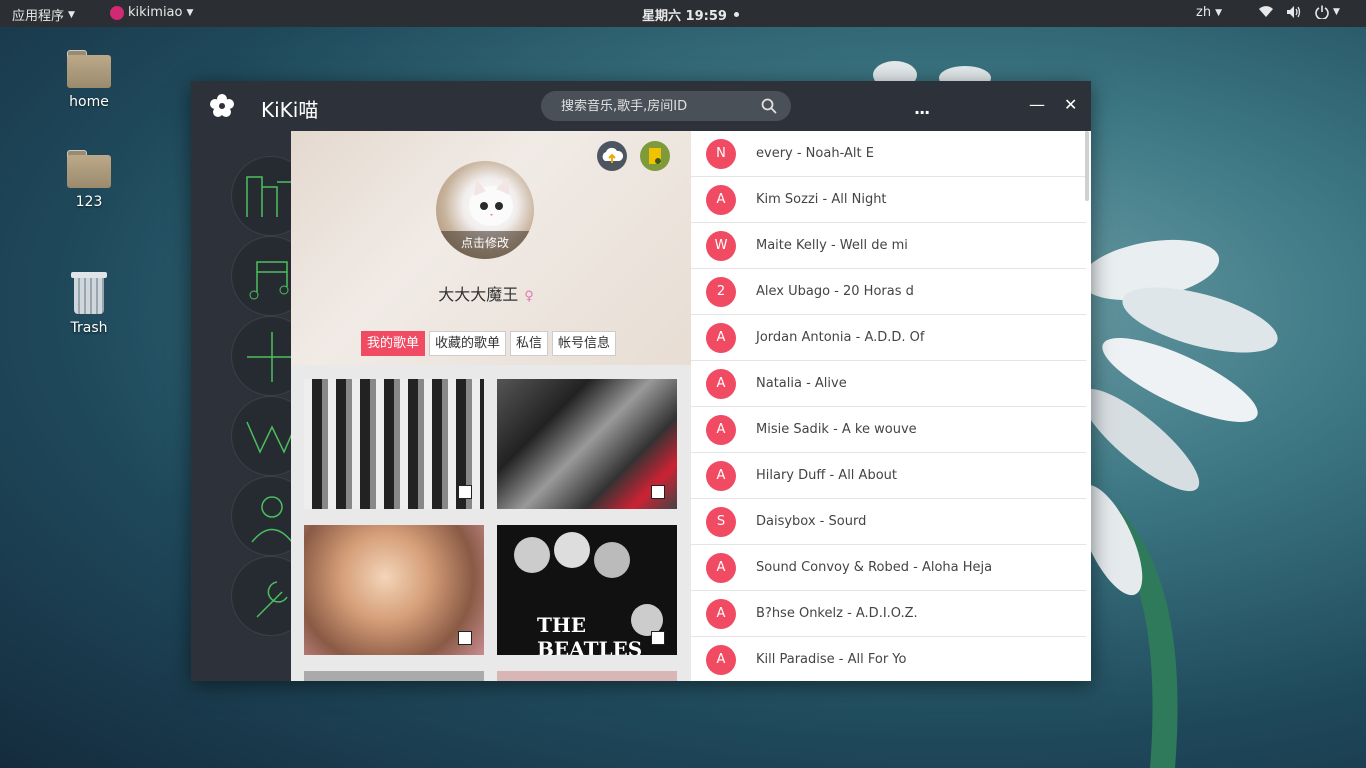 The image size is (1366, 768). What do you see at coordinates (612, 156) in the screenshot?
I see `upload-cloud-icon` at bounding box center [612, 156].